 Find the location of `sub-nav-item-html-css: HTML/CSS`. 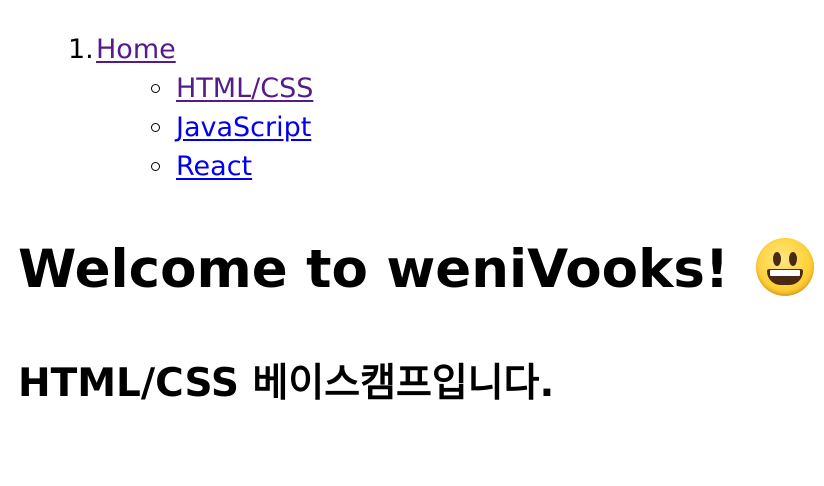

sub-nav-item-html-css: HTML/CSS is located at coordinates (204, 88).